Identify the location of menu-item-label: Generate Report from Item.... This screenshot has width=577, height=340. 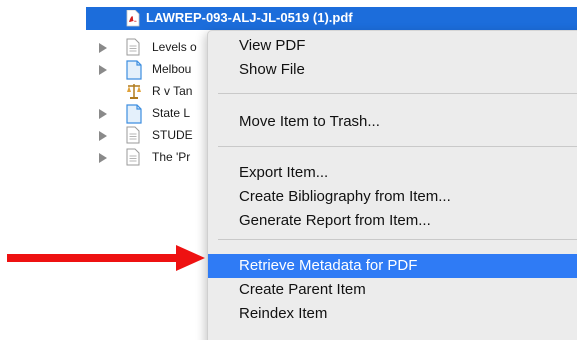
(335, 220).